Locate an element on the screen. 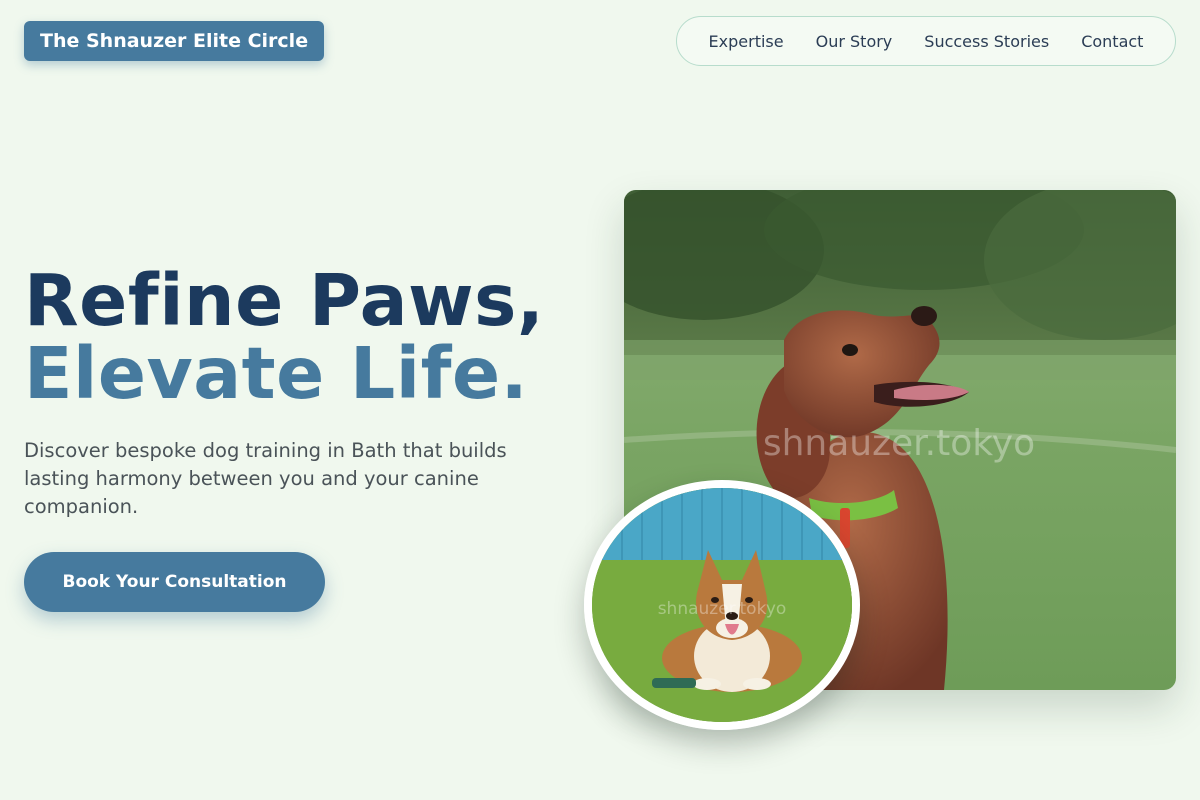 The height and width of the screenshot is (800, 1200). book-consultation-button: Book Your Consultation is located at coordinates (174, 582).